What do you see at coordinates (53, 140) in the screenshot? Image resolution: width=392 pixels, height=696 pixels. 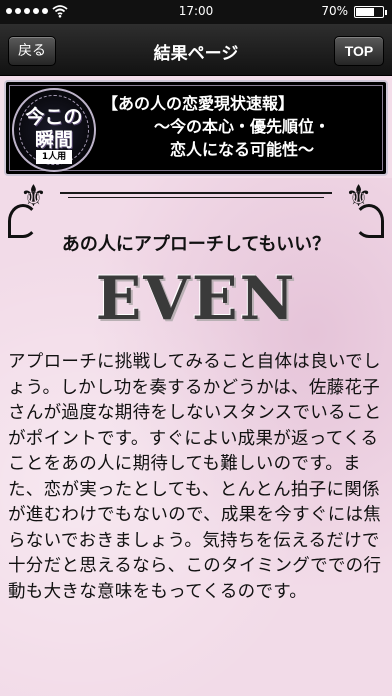 I see `seal-text-bottom: 瞬間` at bounding box center [53, 140].